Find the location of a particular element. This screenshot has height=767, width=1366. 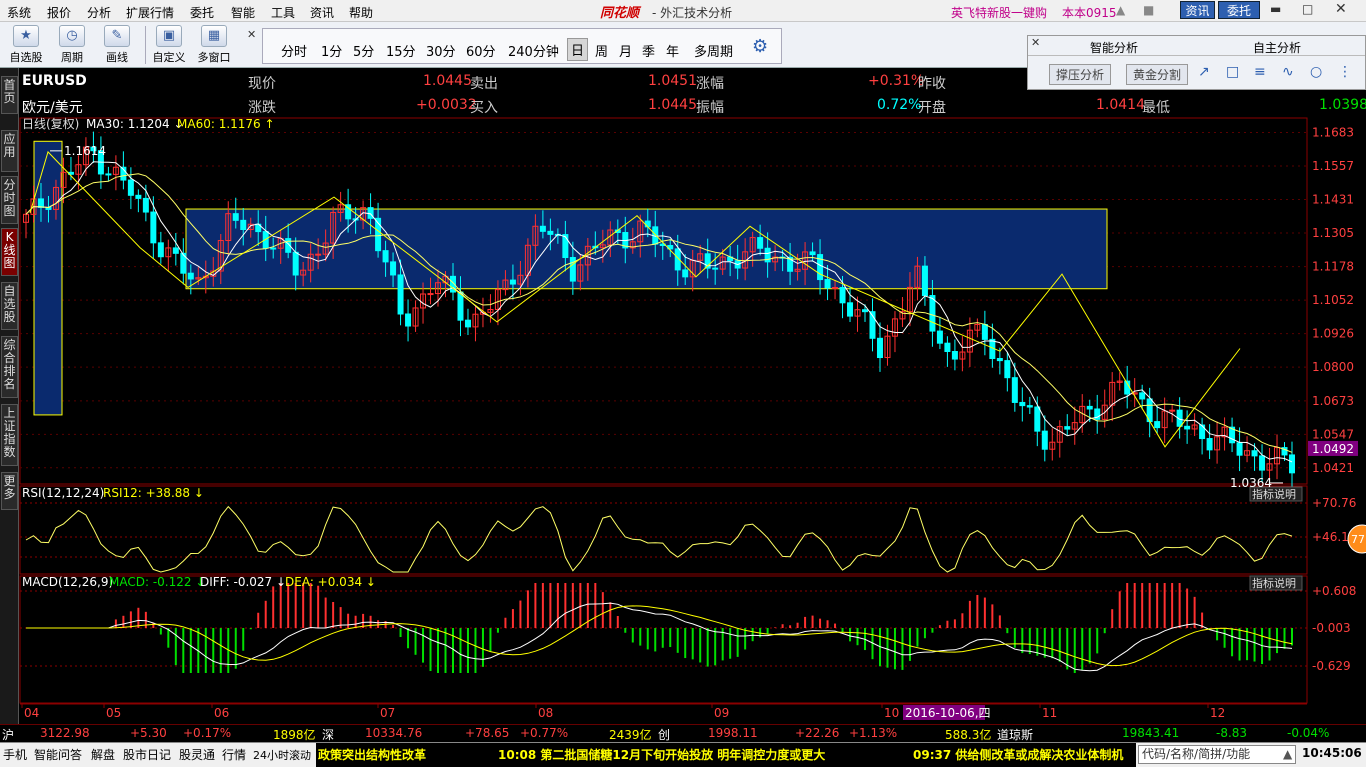

index-dji-name: 道琼斯 is located at coordinates (1015, 734).